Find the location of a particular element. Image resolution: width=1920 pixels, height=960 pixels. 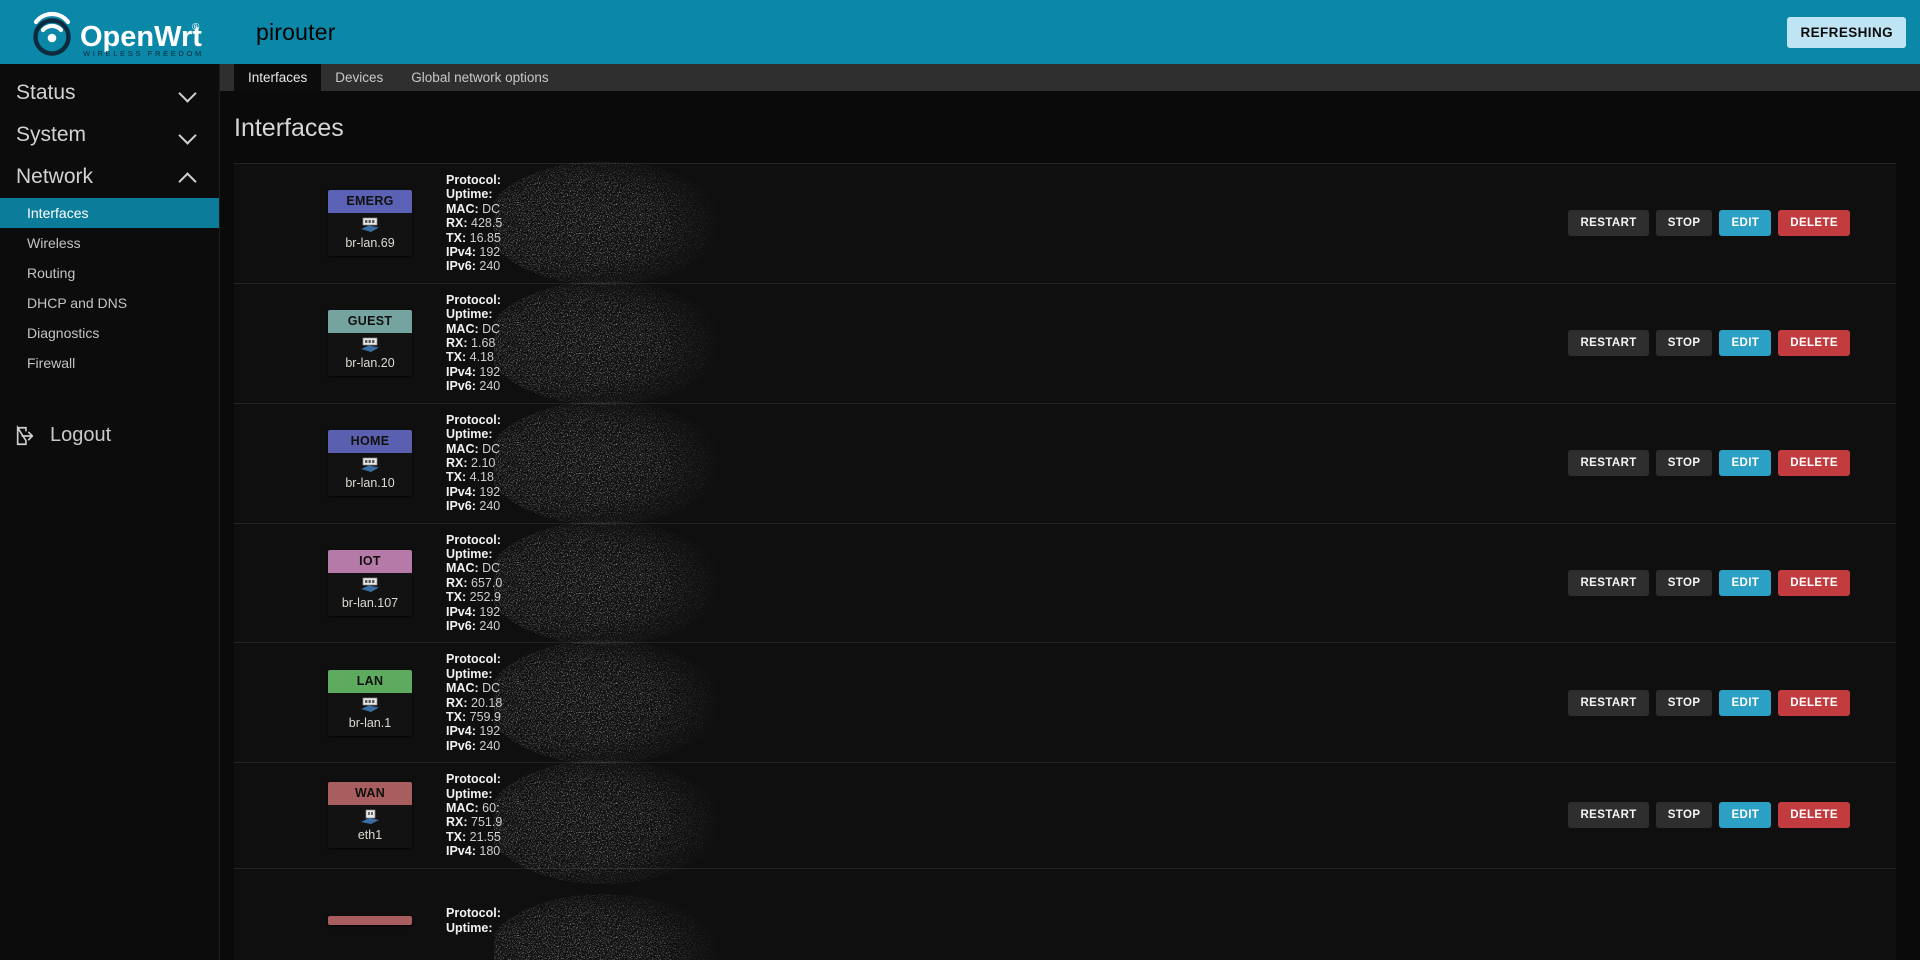

stat-rx: RX: 1.68 is located at coordinates (618, 343).